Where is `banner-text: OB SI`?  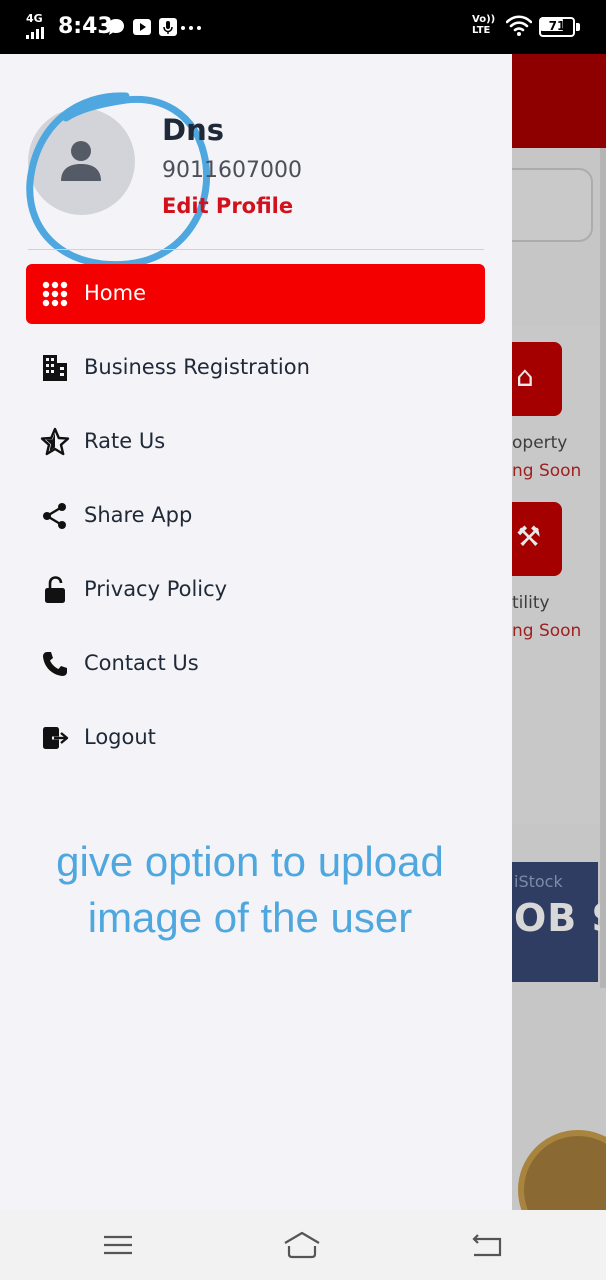 banner-text: OB SI is located at coordinates (560, 918).